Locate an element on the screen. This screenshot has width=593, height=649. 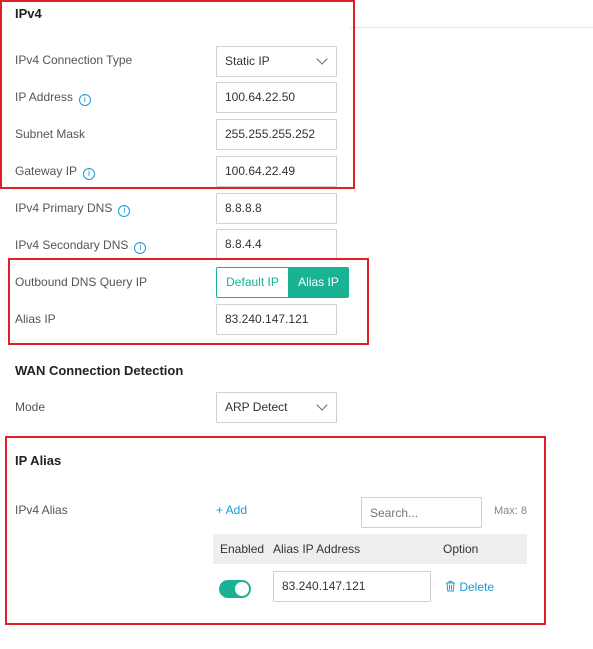
primary-dns-label: IPv4 Primary DNS i is located at coordinates (73, 209).